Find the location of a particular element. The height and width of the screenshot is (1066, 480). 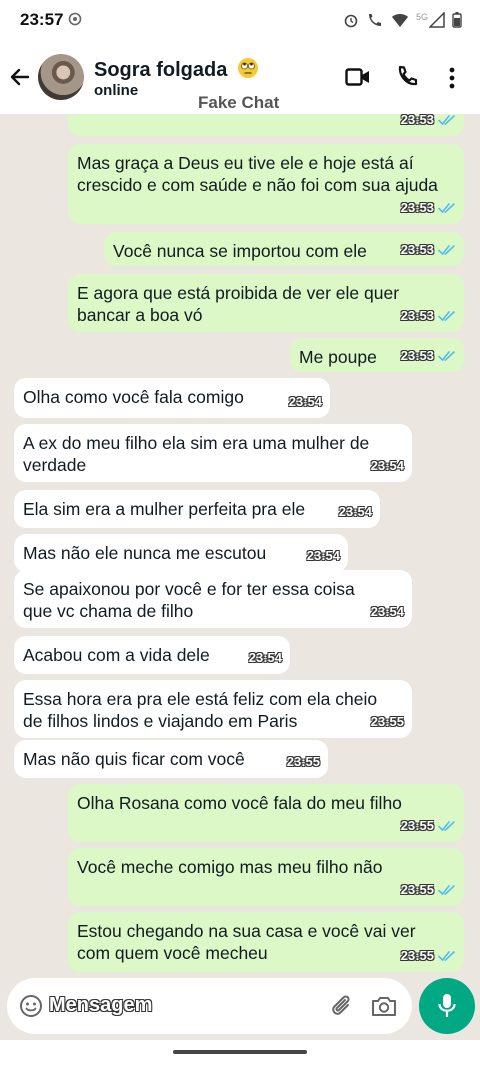

fake-chat-watermark: Fake Chat is located at coordinates (239, 102).